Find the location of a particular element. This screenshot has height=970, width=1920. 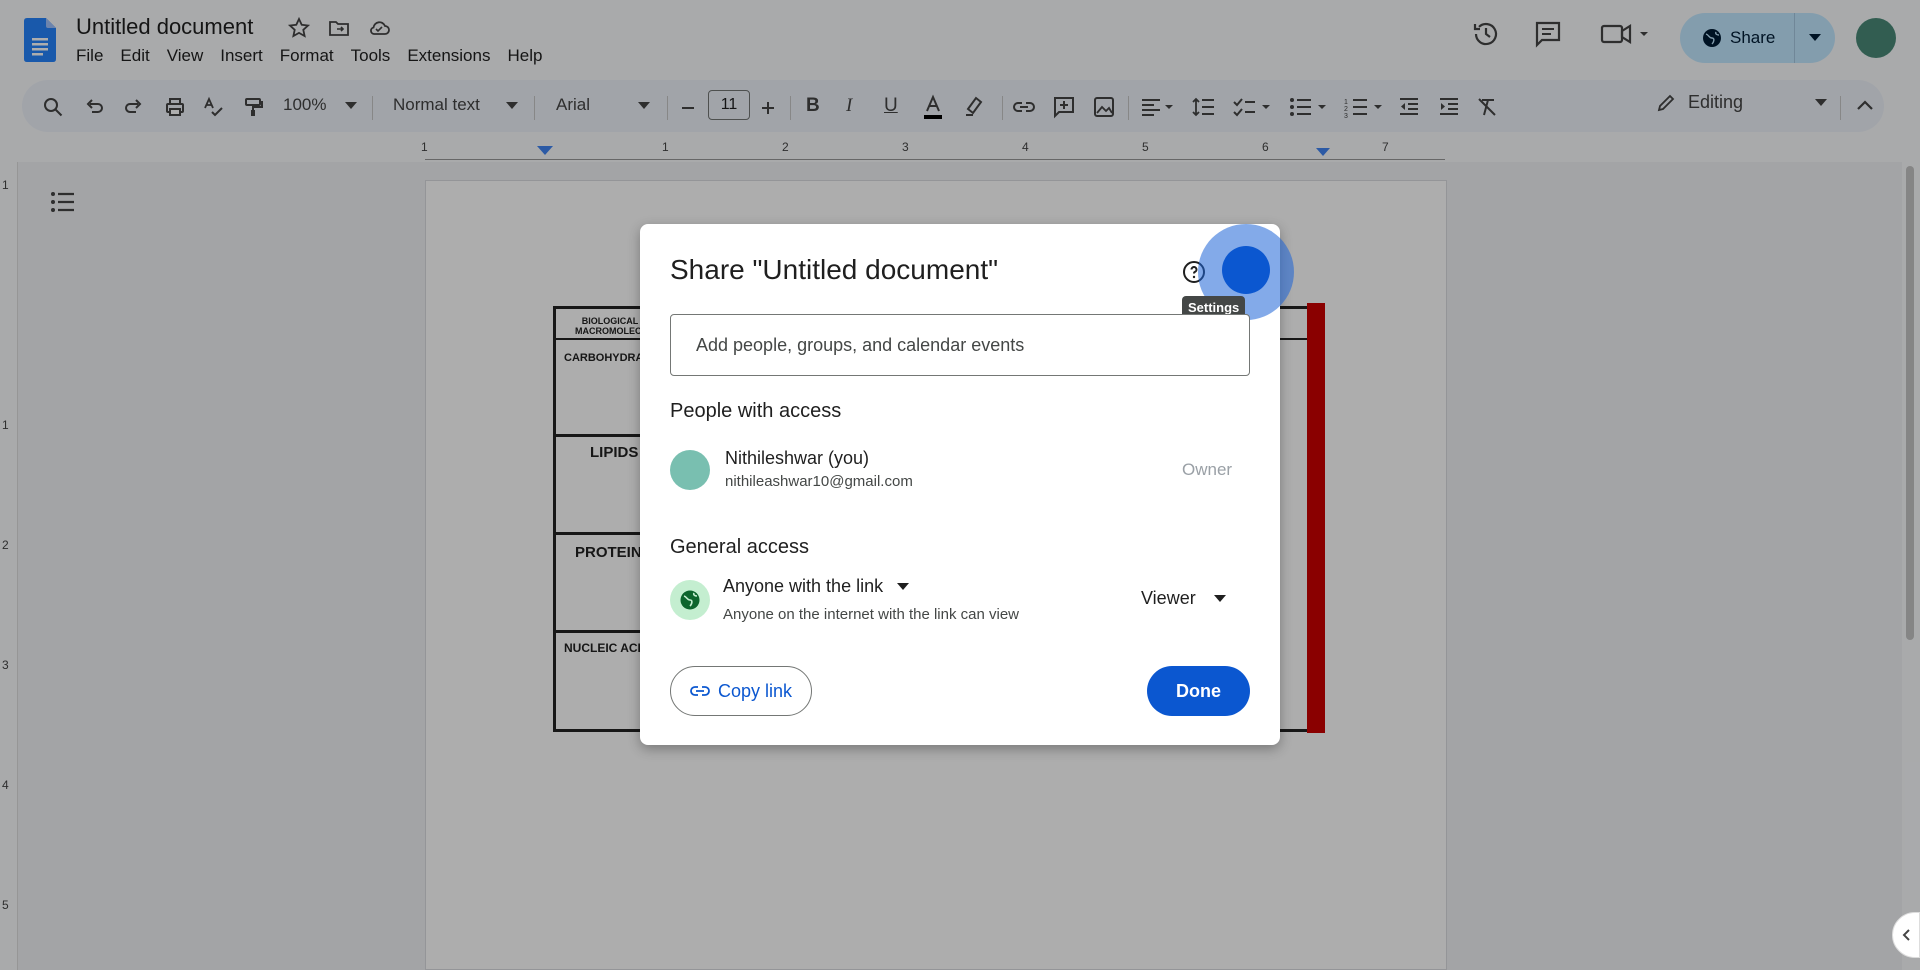

person-name: Nithileshwar (you) is located at coordinates (797, 458).